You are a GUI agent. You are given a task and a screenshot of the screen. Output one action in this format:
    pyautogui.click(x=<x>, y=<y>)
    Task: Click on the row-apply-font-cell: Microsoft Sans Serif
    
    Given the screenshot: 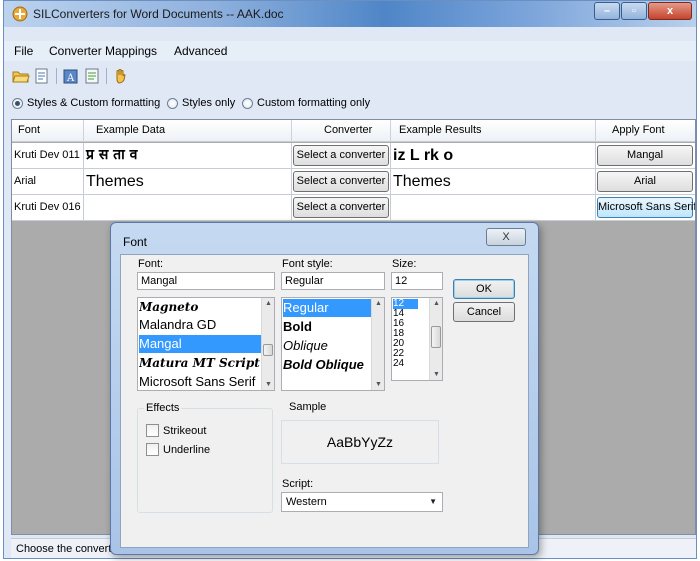 What is the action you would take?
    pyautogui.click(x=645, y=207)
    